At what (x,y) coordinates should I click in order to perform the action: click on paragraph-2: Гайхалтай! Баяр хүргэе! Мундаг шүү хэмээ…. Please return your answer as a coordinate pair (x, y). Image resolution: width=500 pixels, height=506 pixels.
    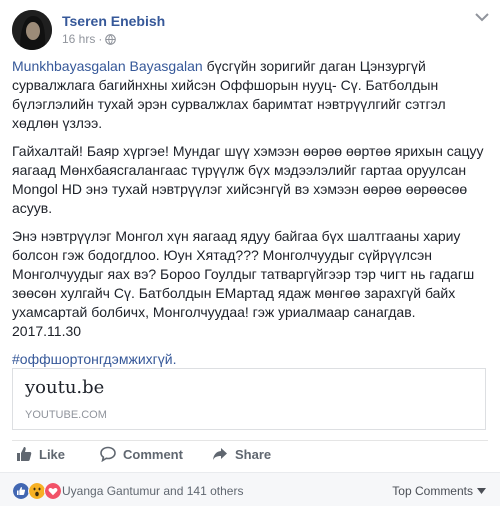
    Looking at the image, I should click on (248, 179).